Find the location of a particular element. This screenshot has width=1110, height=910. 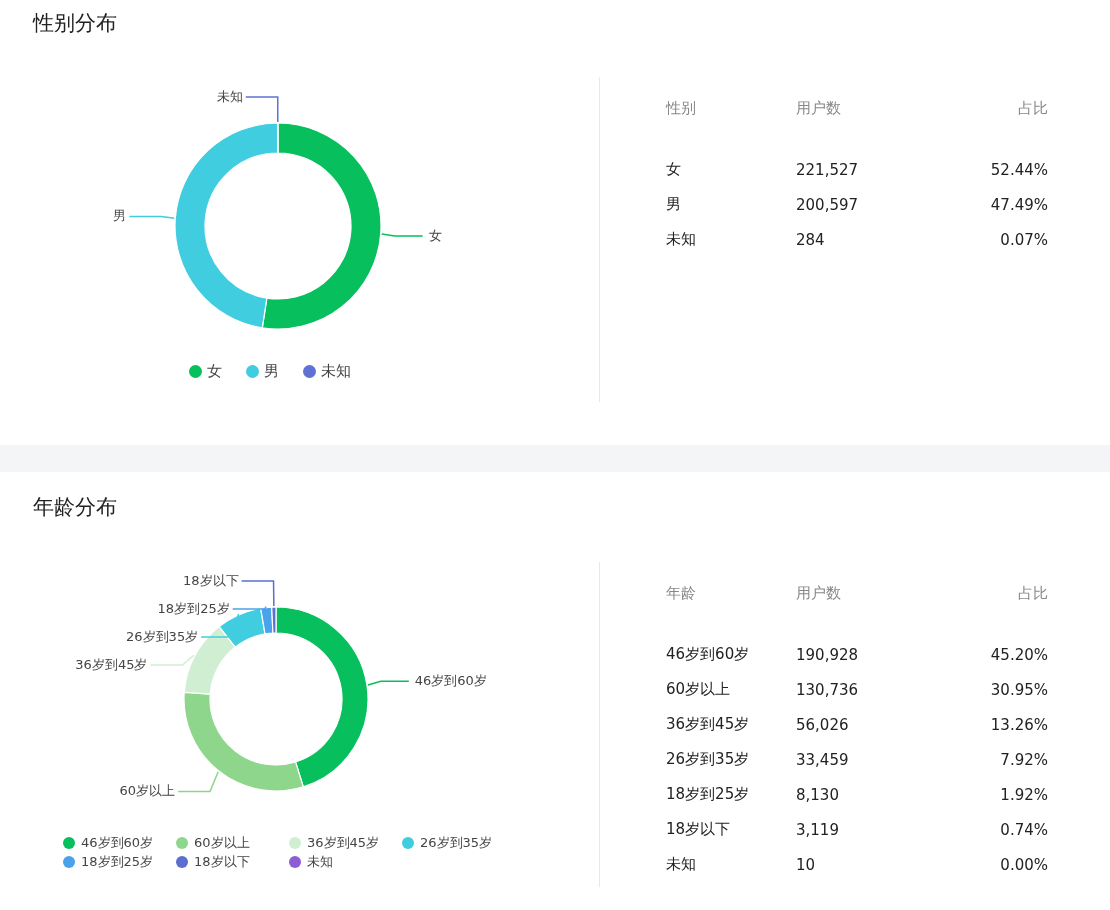

table-cell-text: 0.00% is located at coordinates (1023, 864).